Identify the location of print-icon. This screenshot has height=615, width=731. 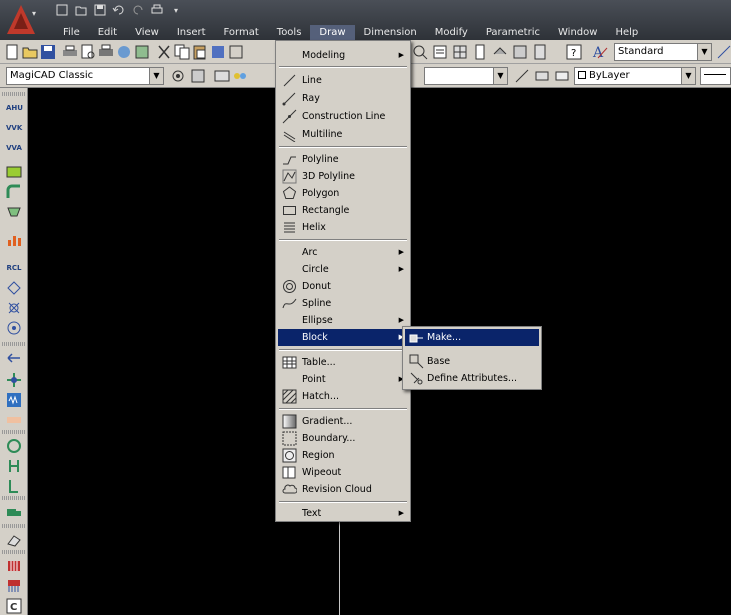
(157, 10).